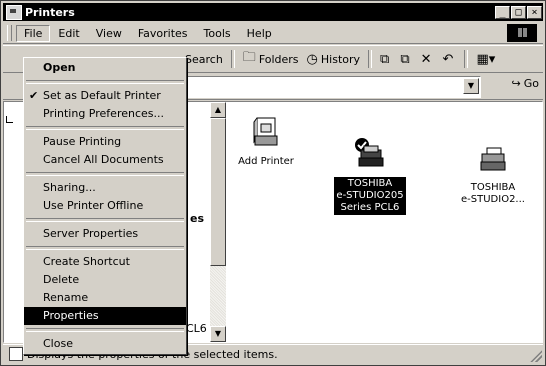 The height and width of the screenshot is (366, 546). Describe the element at coordinates (34, 95) in the screenshot. I see `checkmark-icon: ✔` at that location.